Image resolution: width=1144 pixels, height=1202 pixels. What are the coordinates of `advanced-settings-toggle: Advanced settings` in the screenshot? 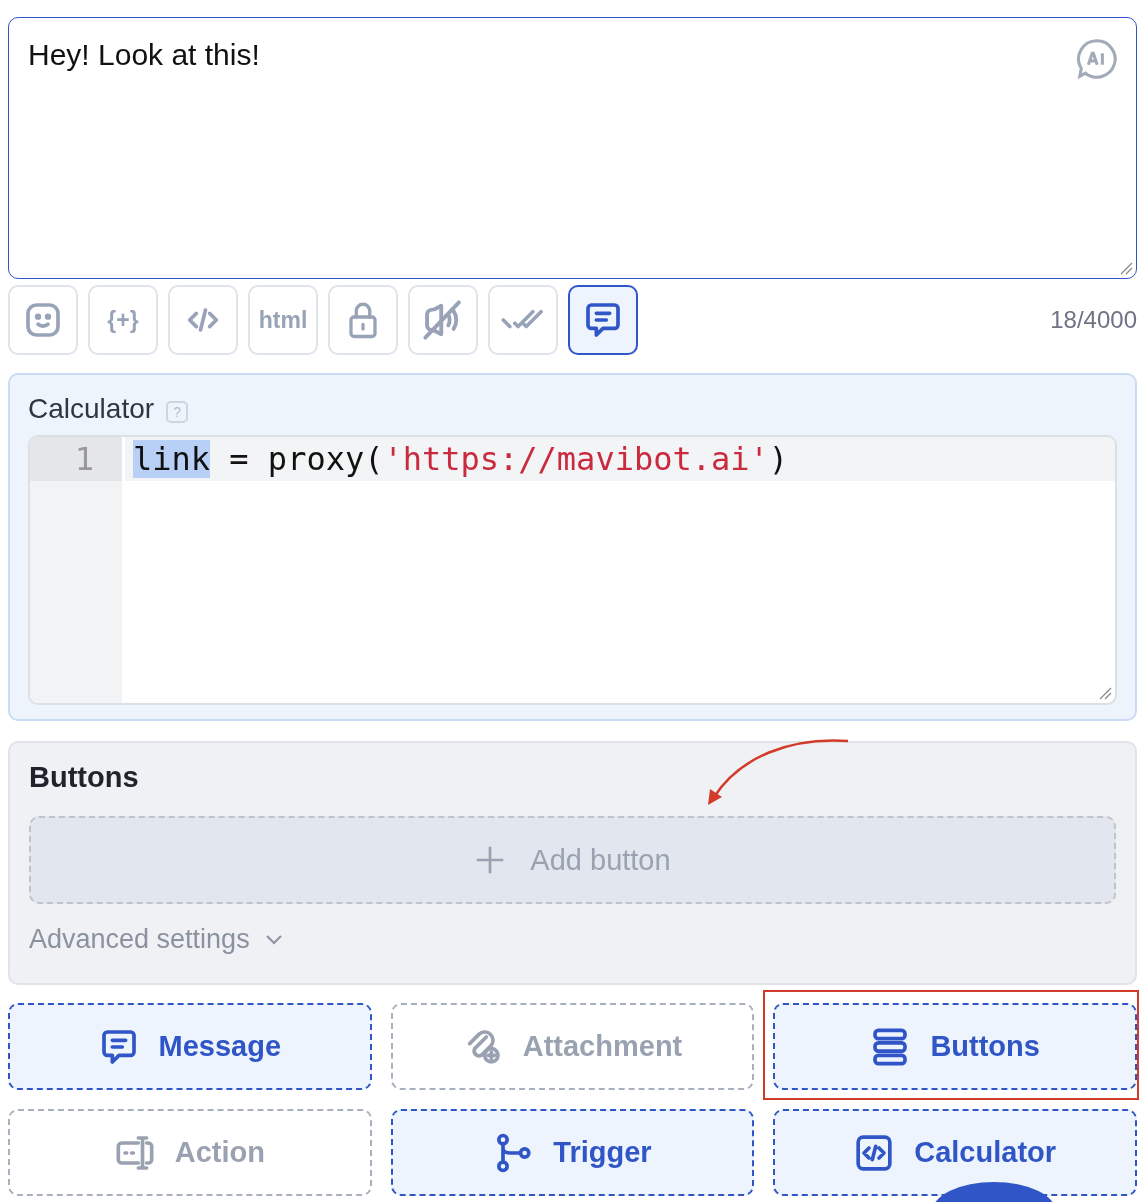 It's located at (156, 939).